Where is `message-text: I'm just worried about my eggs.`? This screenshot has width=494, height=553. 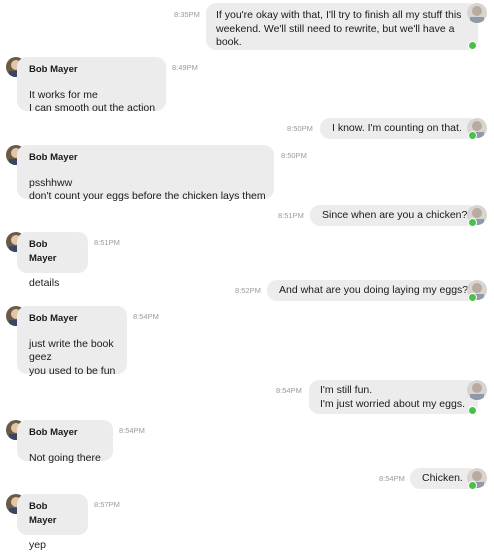
message-text: I'm just worried about my eggs. is located at coordinates (392, 403).